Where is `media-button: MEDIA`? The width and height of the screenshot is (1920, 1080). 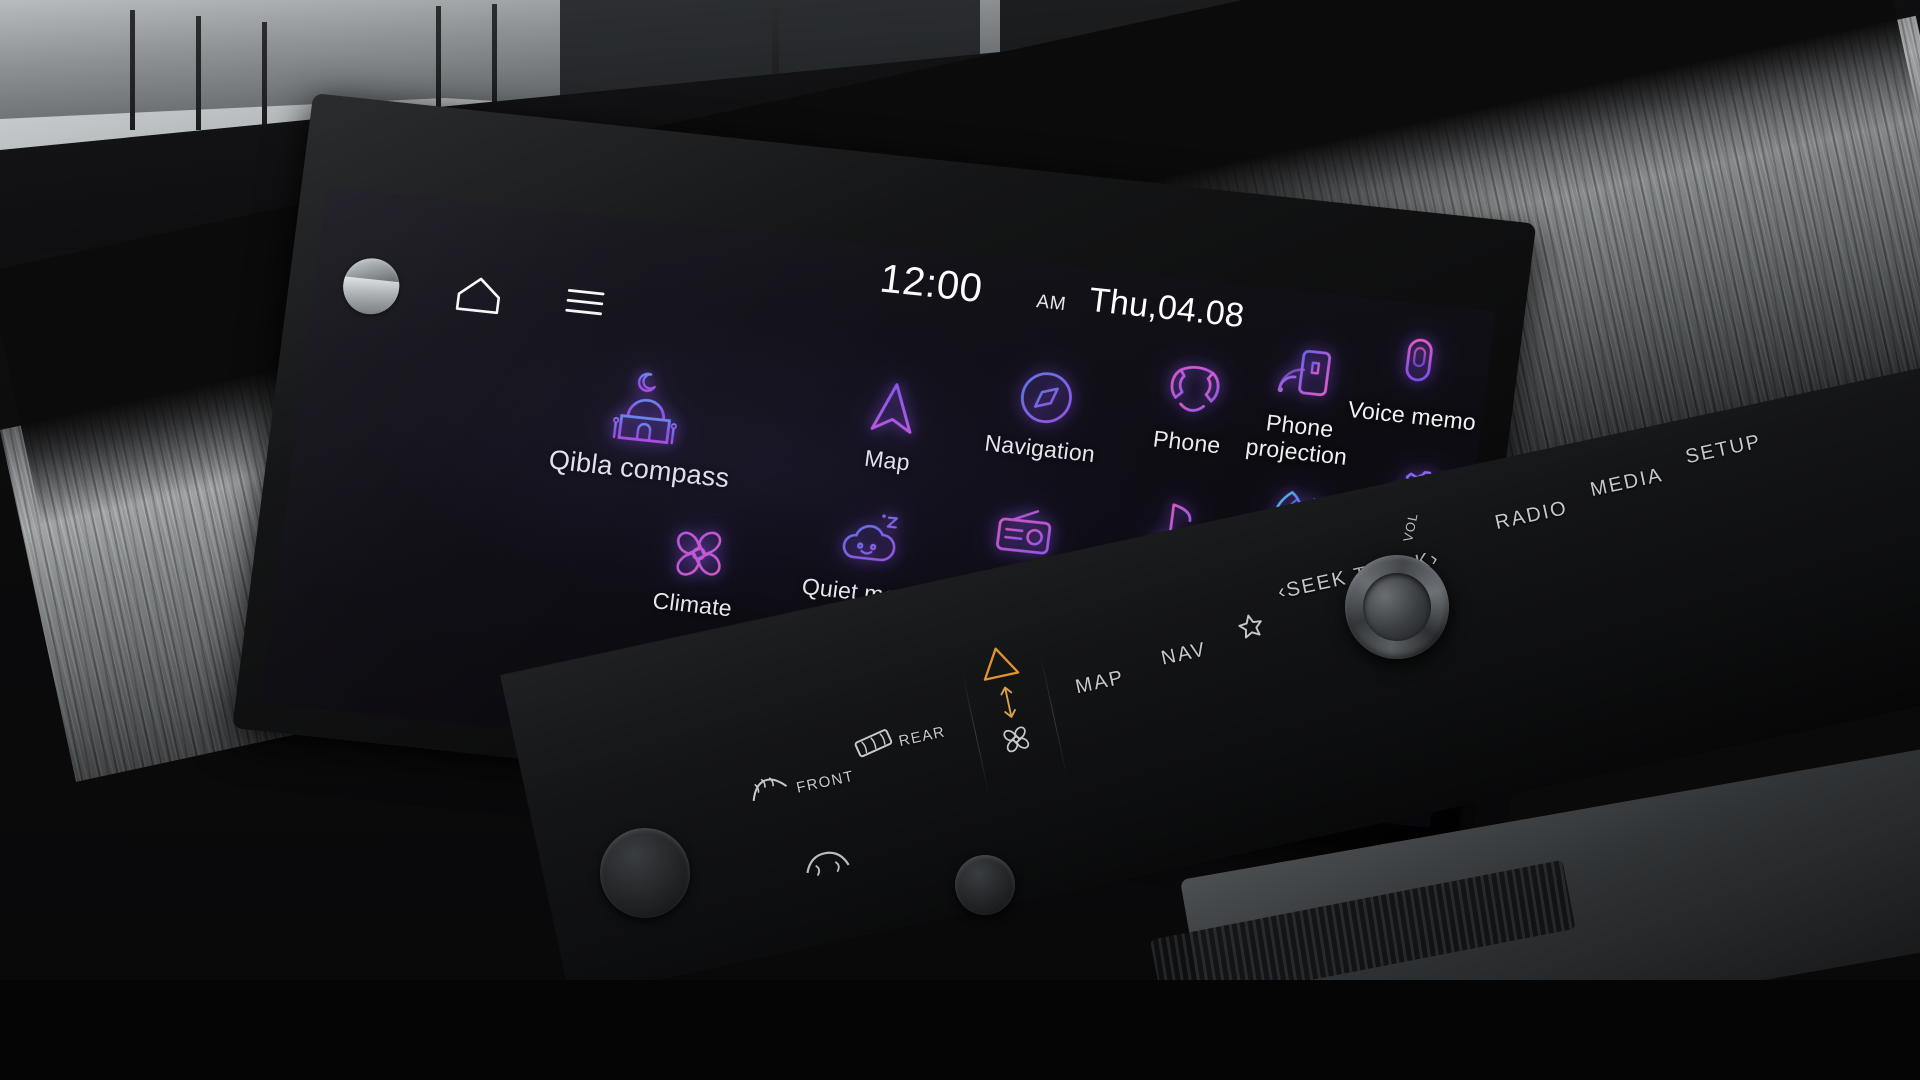 media-button: MEDIA is located at coordinates (1626, 483).